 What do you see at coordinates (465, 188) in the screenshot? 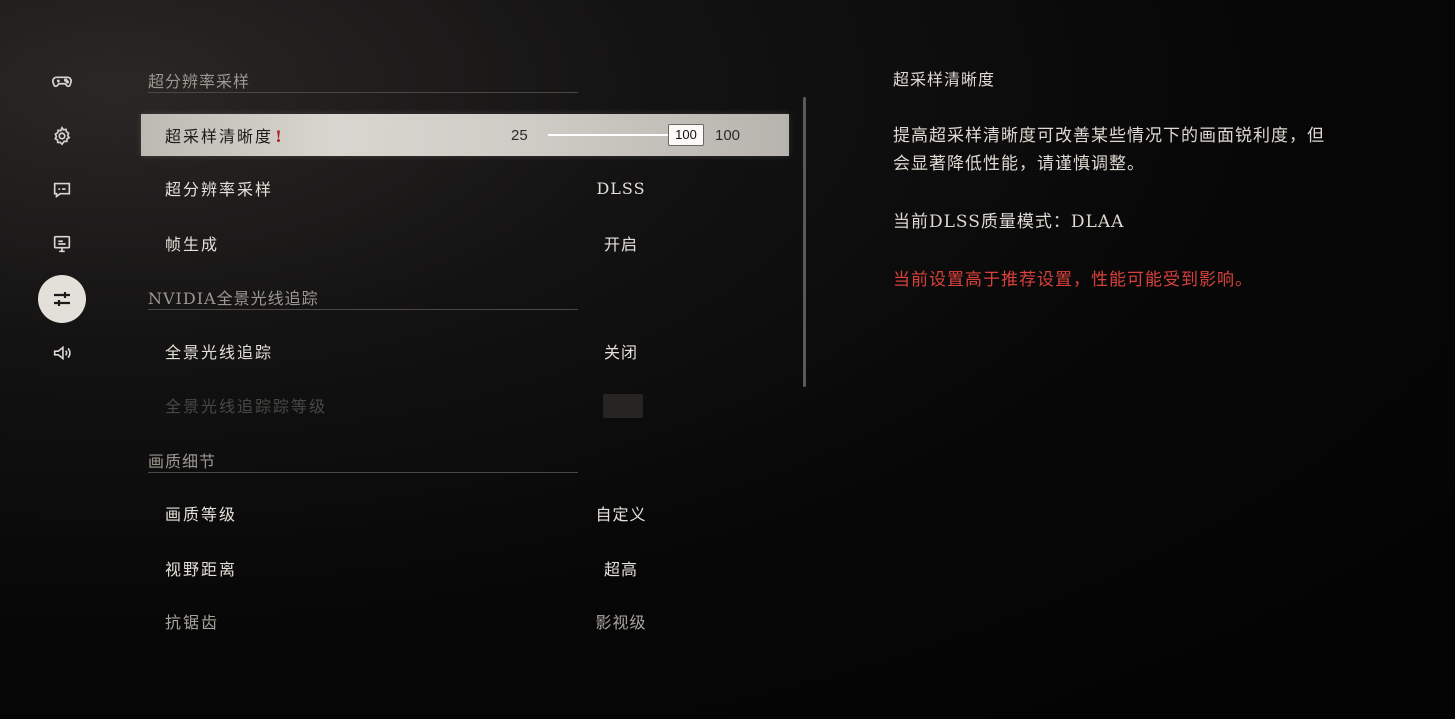
I see `setting-row-upscaling: 超分辨率采样 DLSS` at bounding box center [465, 188].